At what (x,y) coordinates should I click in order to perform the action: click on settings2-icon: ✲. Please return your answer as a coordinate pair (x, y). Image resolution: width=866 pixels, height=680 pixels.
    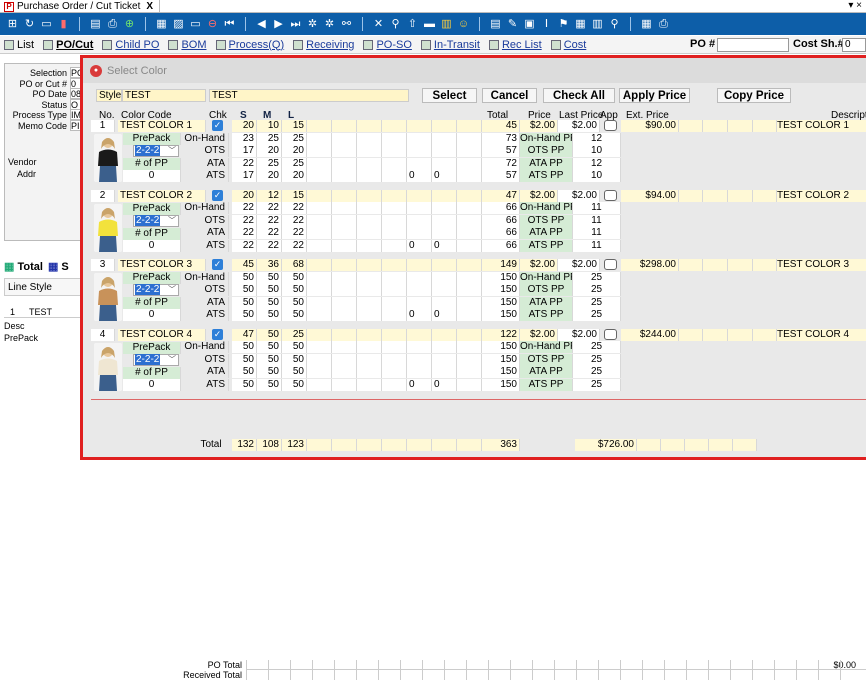
    Looking at the image, I should click on (329, 24).